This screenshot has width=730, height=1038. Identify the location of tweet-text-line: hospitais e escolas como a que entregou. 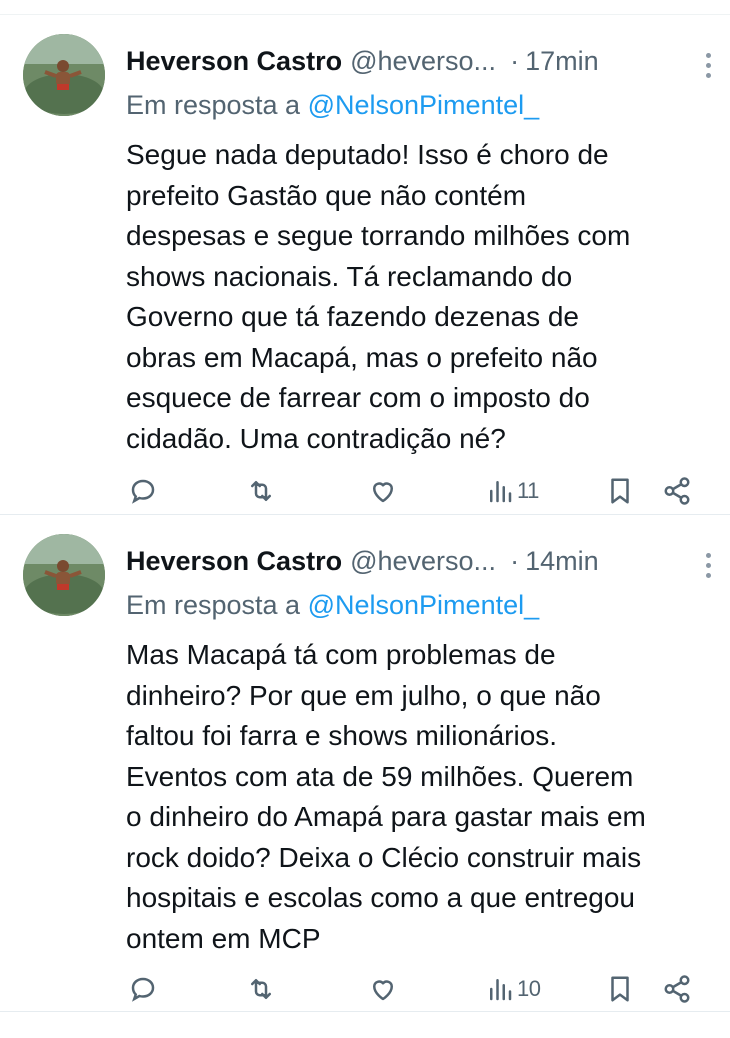
(380, 897).